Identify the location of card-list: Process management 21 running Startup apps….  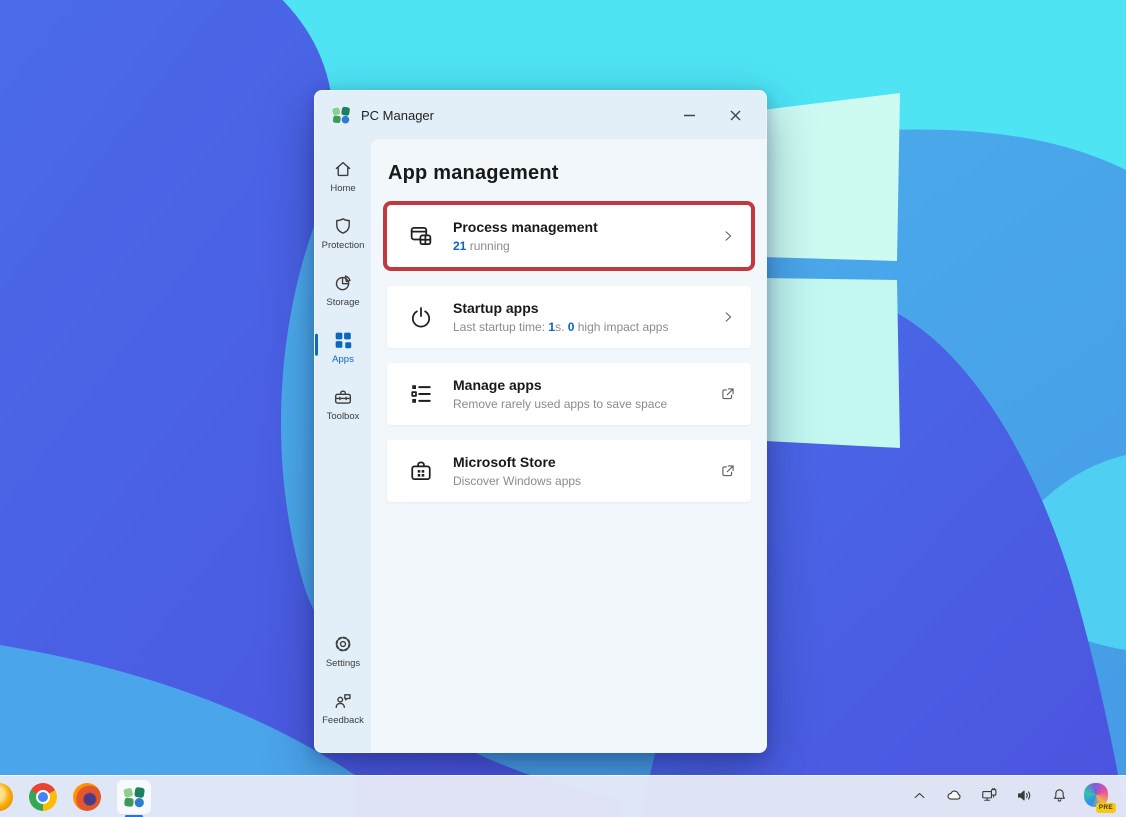
(569, 351).